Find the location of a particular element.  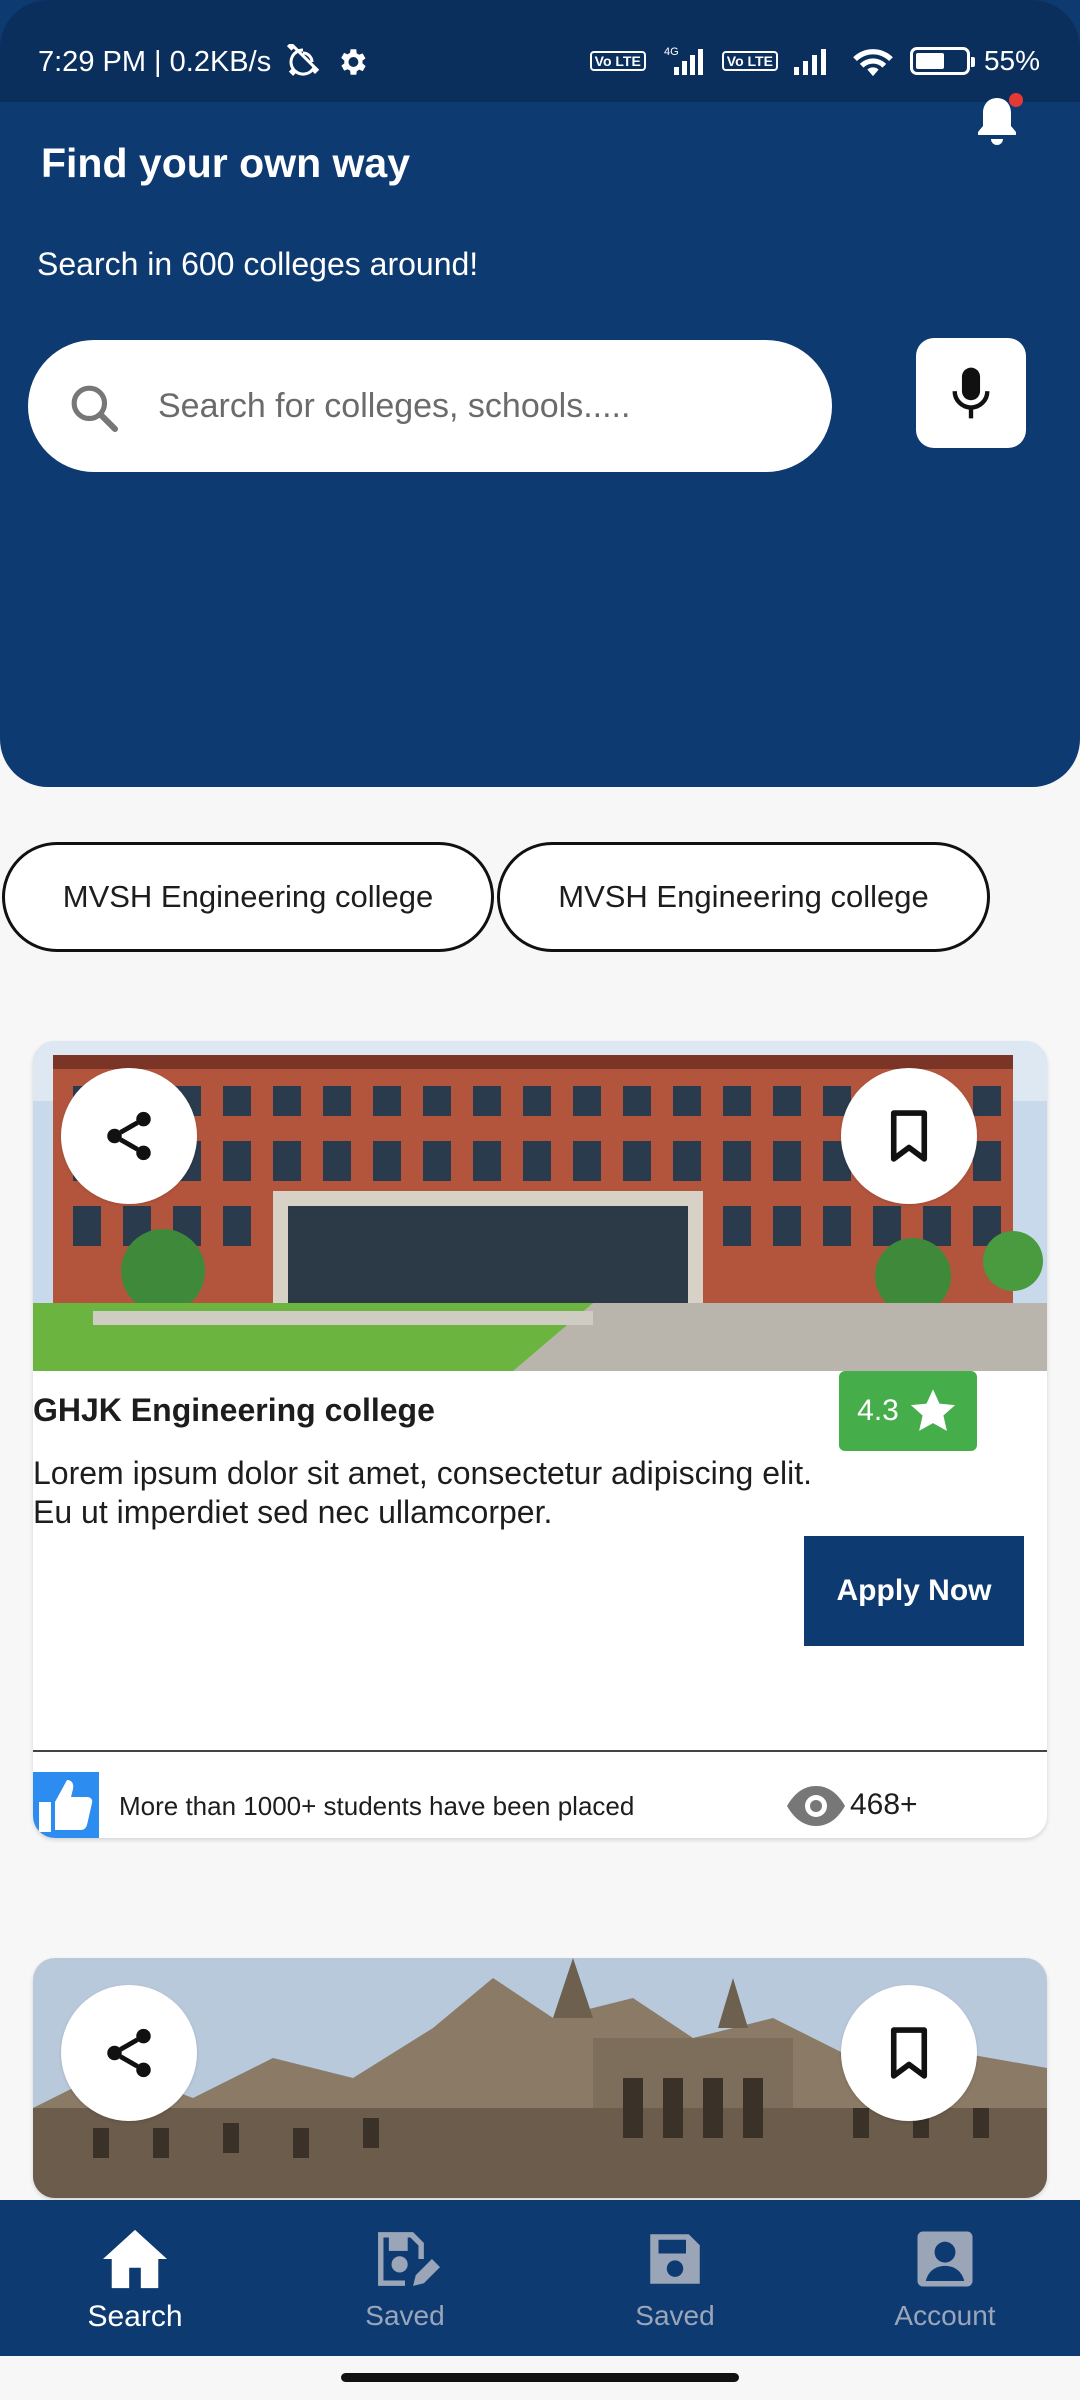

status-bar: 7:29 PM | 0.2KB/s Vo LTE 4G Vo LTE 55% is located at coordinates (540, 51).